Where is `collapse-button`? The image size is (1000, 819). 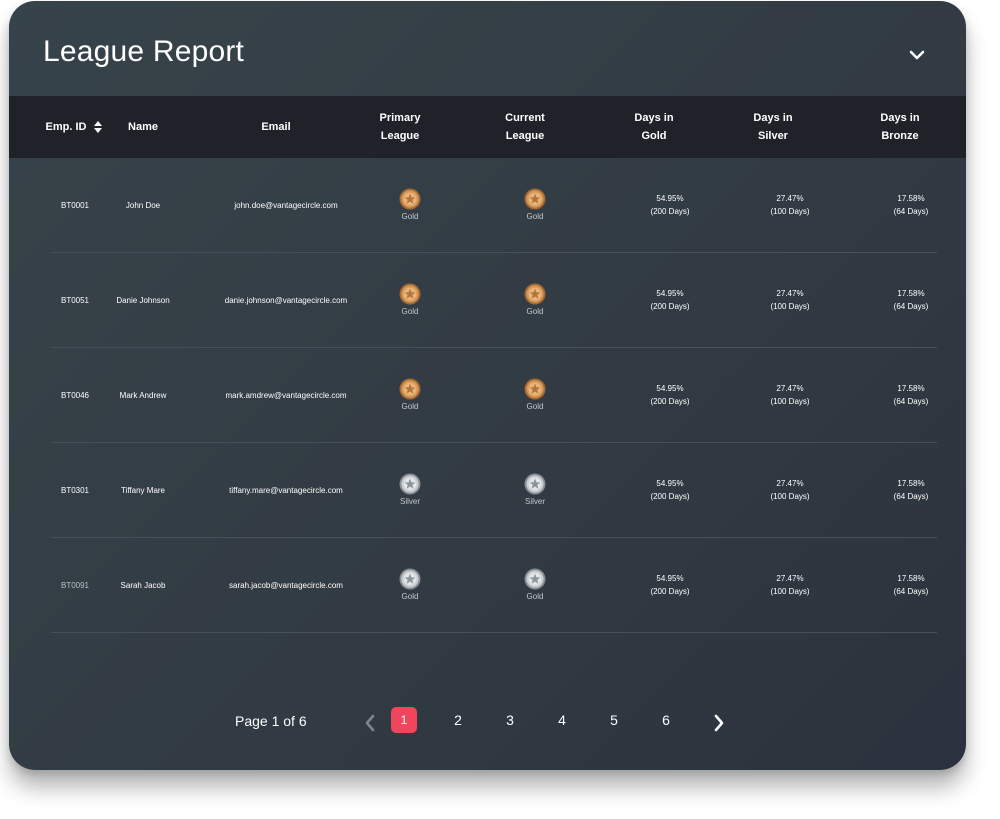 collapse-button is located at coordinates (917, 55).